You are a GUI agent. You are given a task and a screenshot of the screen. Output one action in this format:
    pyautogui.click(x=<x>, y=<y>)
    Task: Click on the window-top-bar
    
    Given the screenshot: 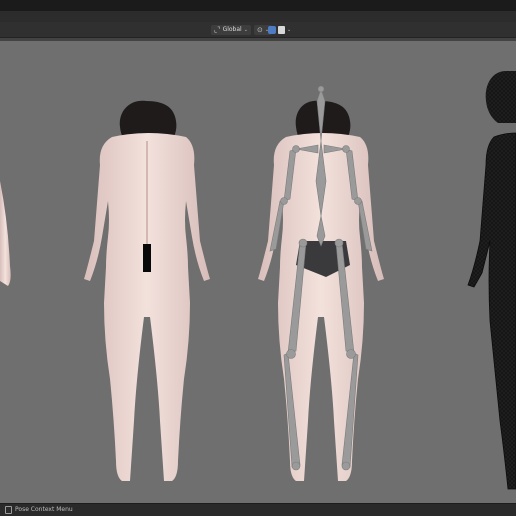 What is the action you would take?
    pyautogui.click(x=258, y=5)
    